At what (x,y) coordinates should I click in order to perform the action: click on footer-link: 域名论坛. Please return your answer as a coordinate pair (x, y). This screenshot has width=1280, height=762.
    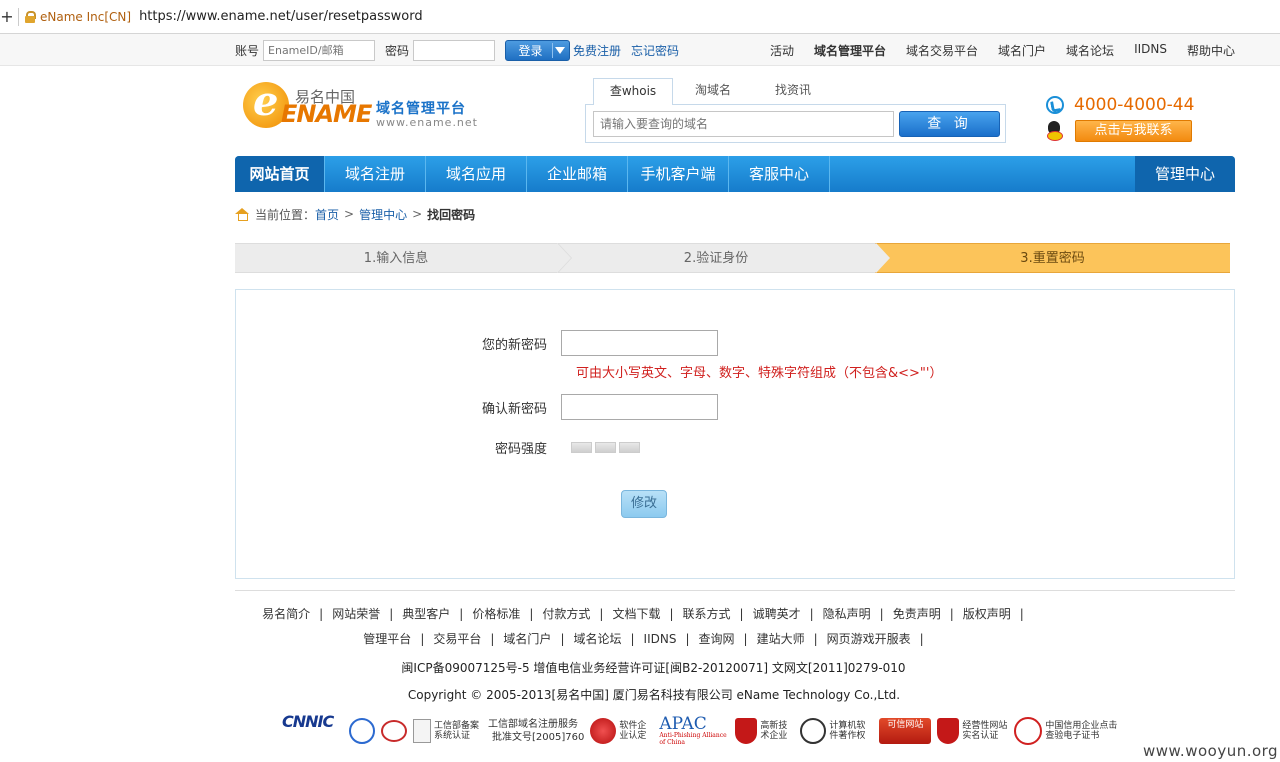
    Looking at the image, I should click on (597, 639).